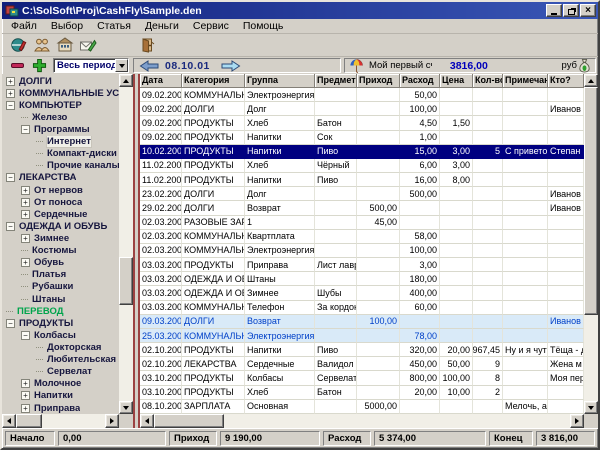 The width and height of the screenshot is (600, 450). What do you see at coordinates (60, 360) in the screenshot?
I see `tree-item: Любительская` at bounding box center [60, 360].